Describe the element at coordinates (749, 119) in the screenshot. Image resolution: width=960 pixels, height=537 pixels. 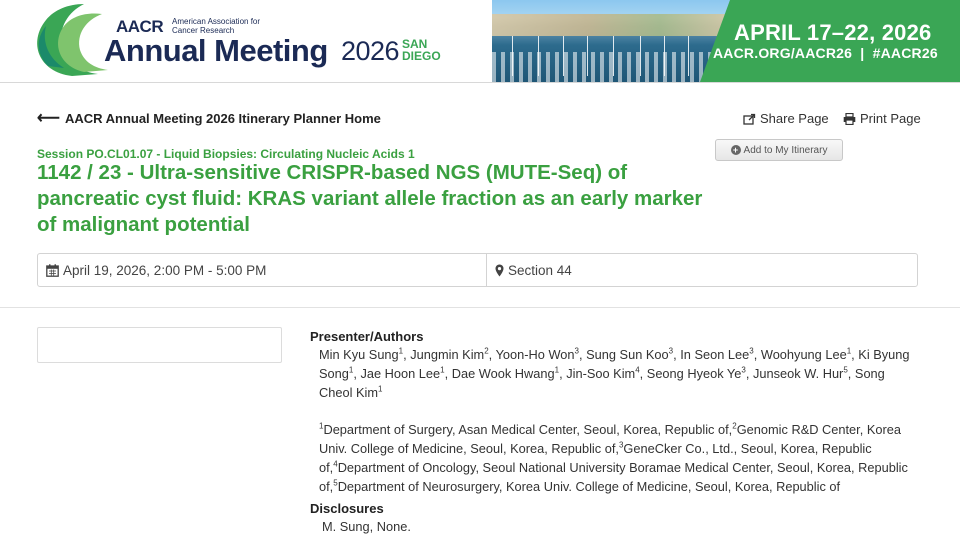
I see `share-icon` at that location.